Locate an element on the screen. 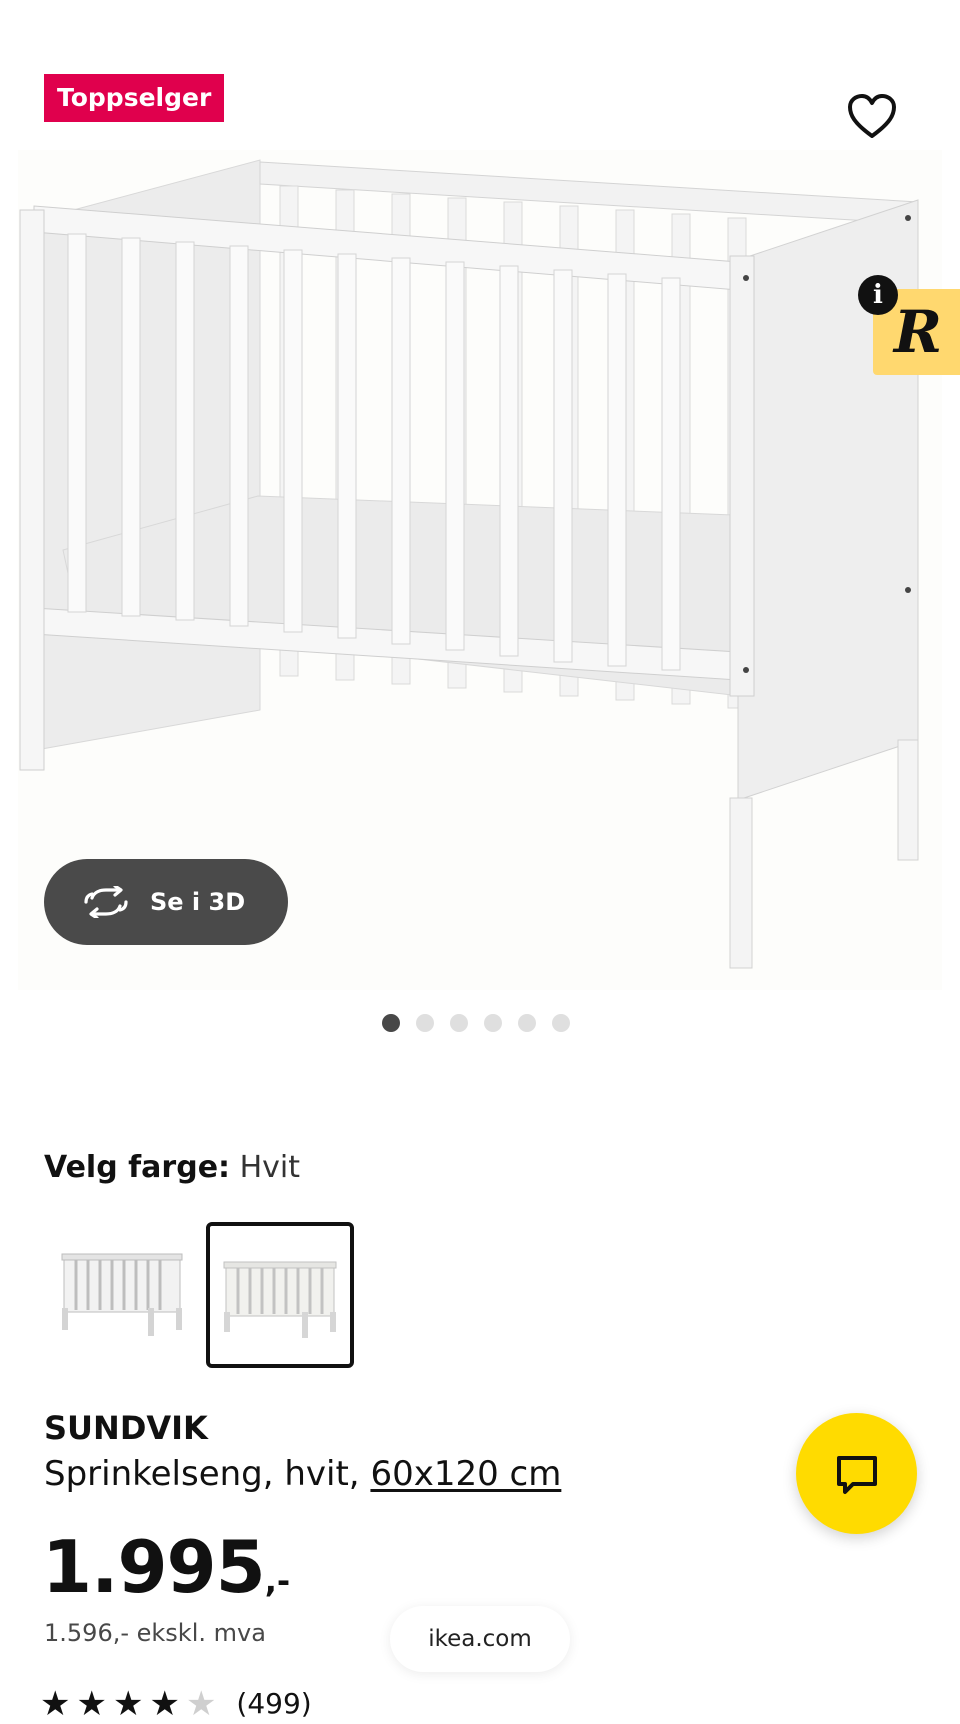  product-price: 1.995,- is located at coordinates (166, 1574).